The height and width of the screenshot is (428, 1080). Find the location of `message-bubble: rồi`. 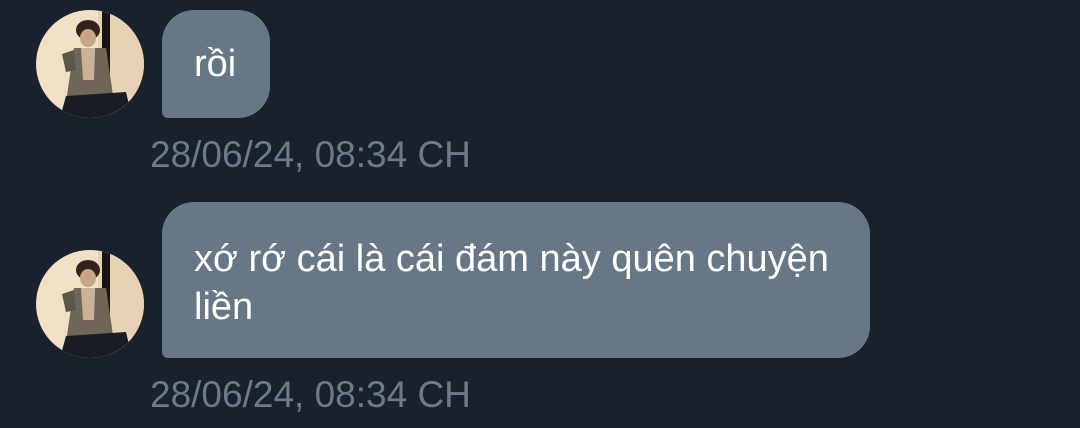

message-bubble: rồi is located at coordinates (216, 64).